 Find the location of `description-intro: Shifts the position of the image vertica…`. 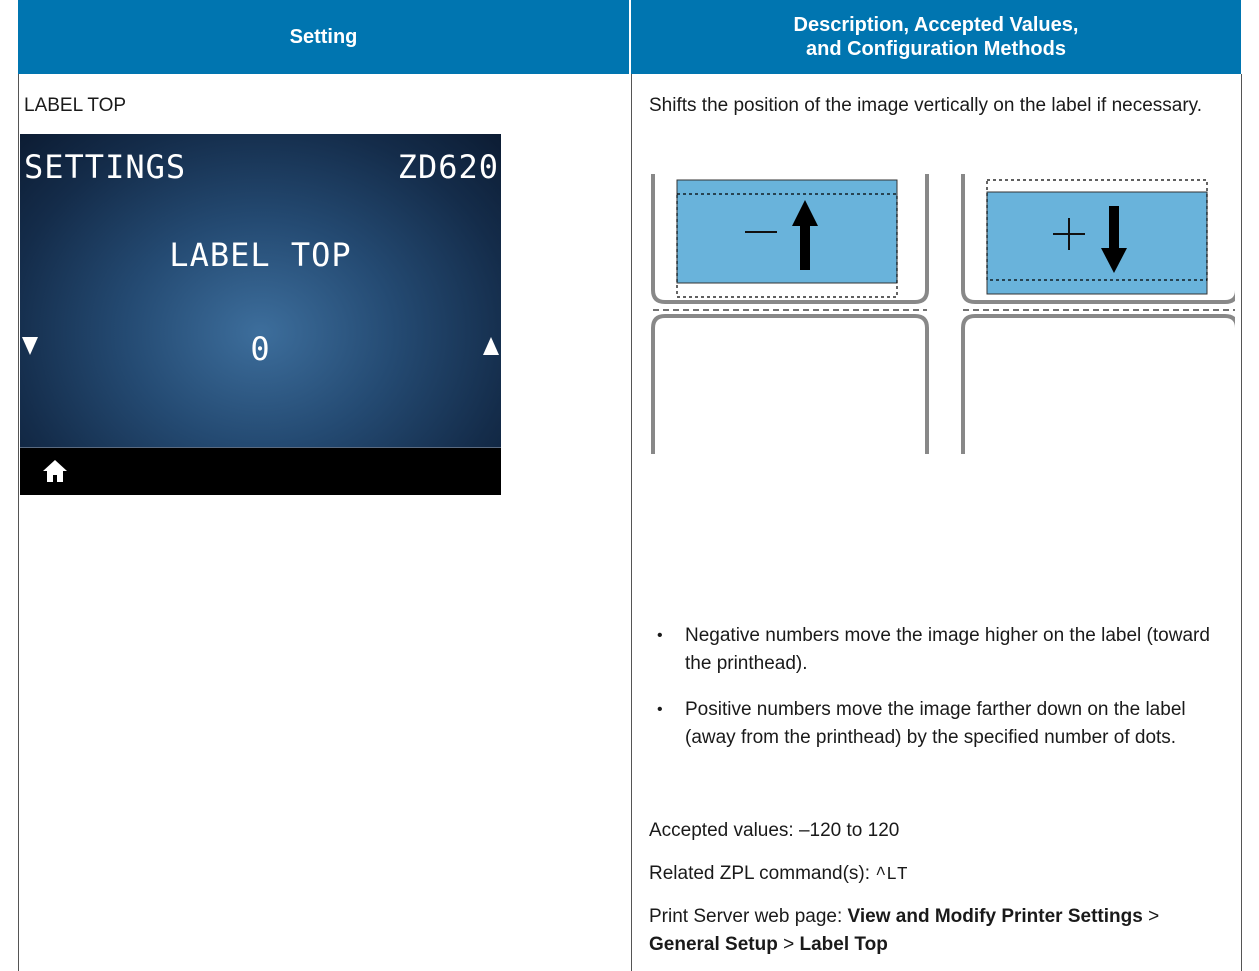

description-intro: Shifts the position of the image vertica… is located at coordinates (926, 105).